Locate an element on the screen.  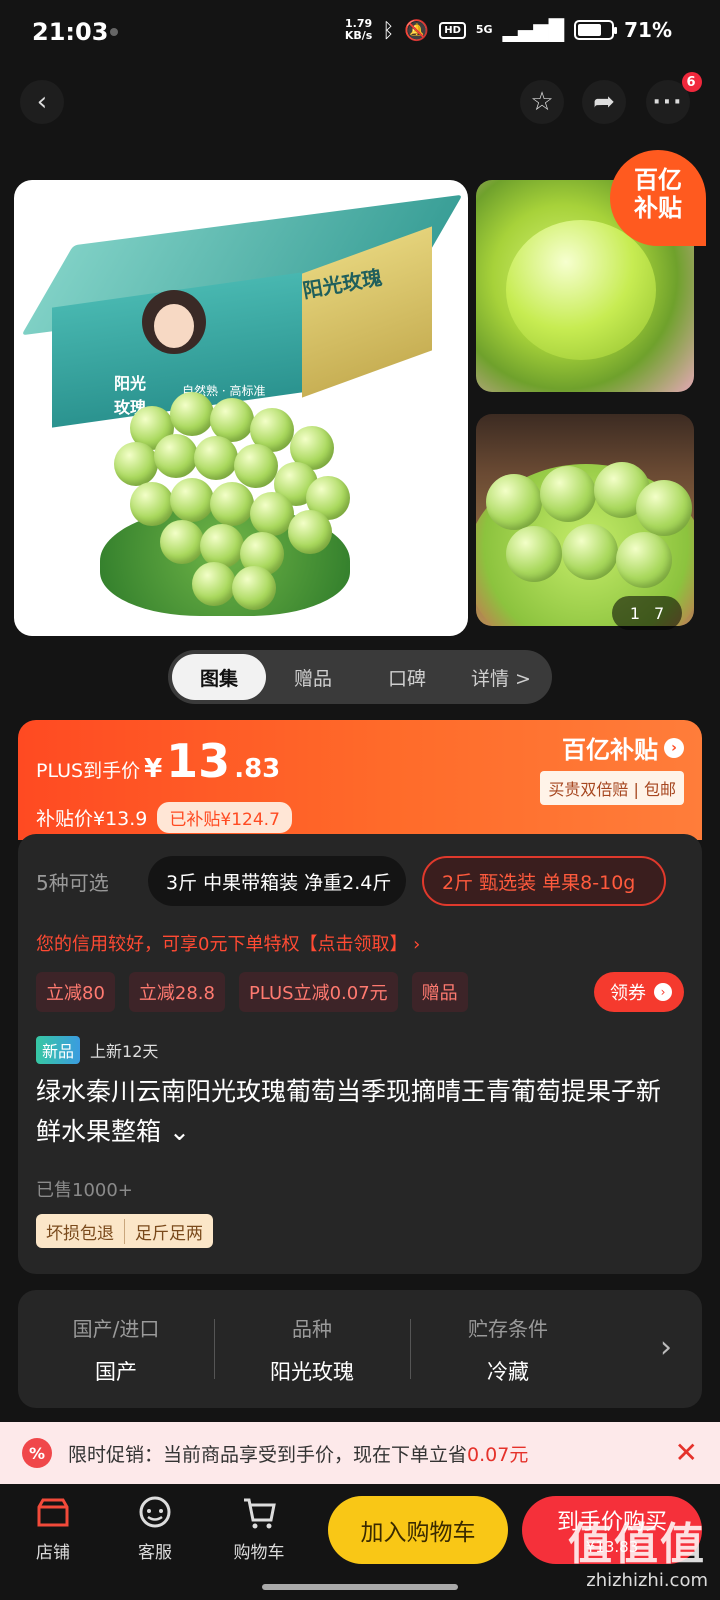
battery-fill is located at coordinates (589, 30).